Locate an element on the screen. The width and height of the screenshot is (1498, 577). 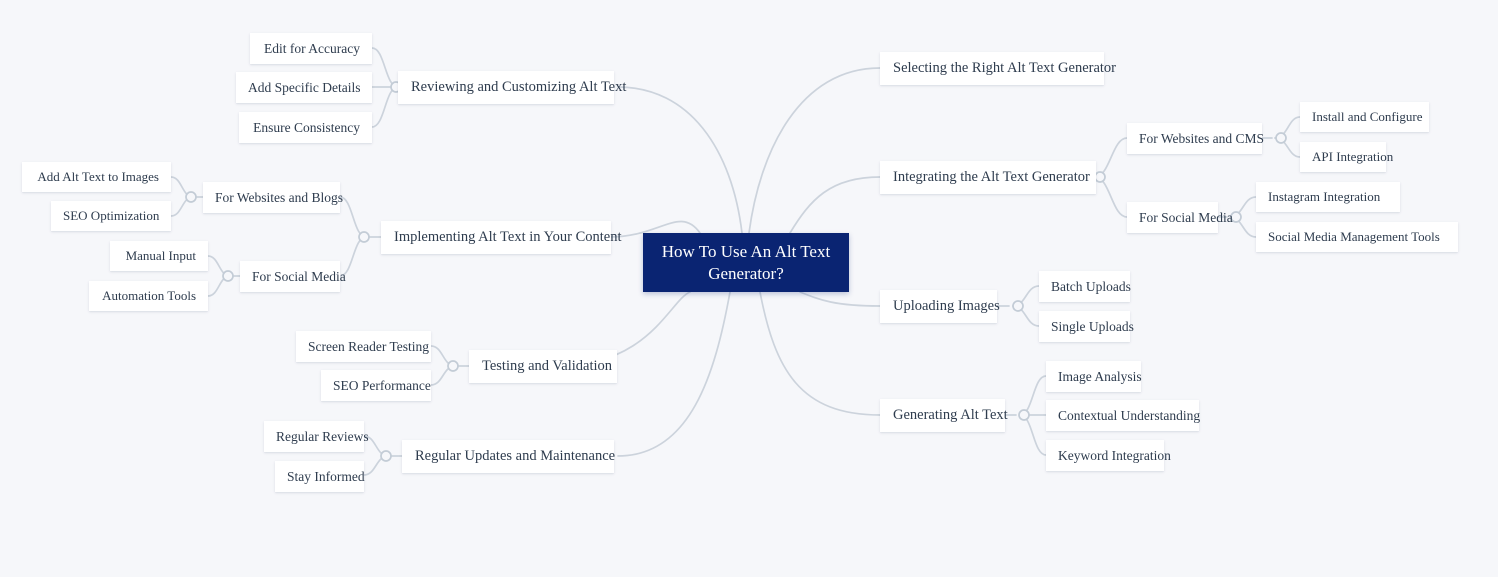
node-label: Image Analysis is located at coordinates (1100, 376).